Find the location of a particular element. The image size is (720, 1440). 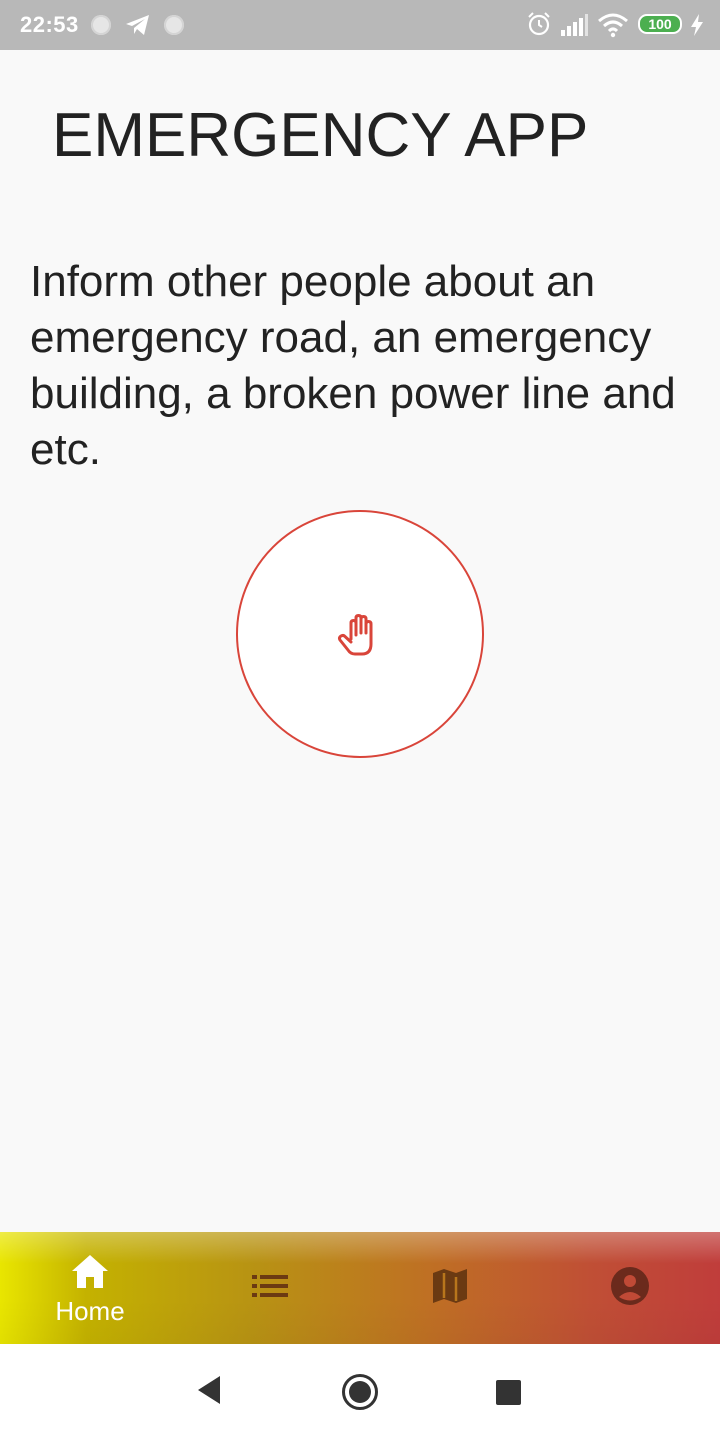

back-icon is located at coordinates (209, 1390).